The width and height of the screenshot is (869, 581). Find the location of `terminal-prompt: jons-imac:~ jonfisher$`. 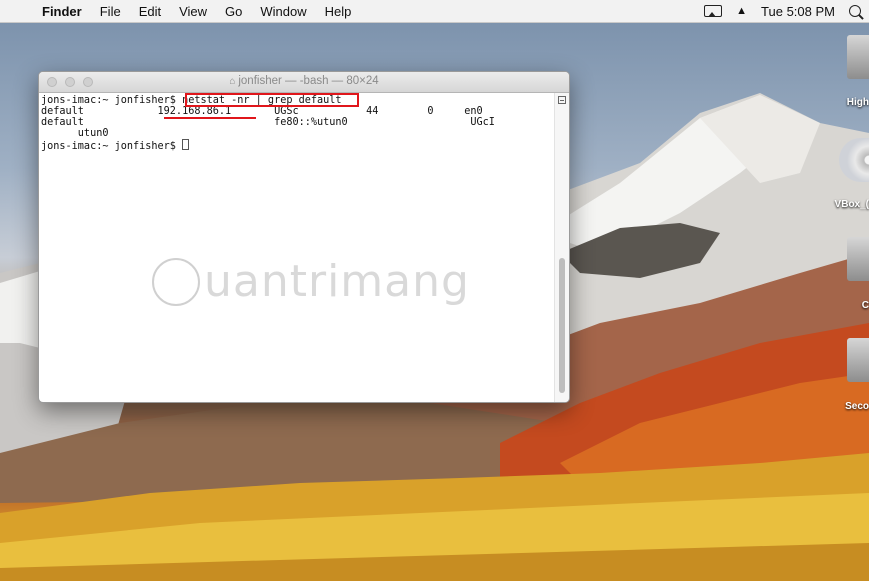

terminal-prompt: jons-imac:~ jonfisher$ is located at coordinates (112, 146).